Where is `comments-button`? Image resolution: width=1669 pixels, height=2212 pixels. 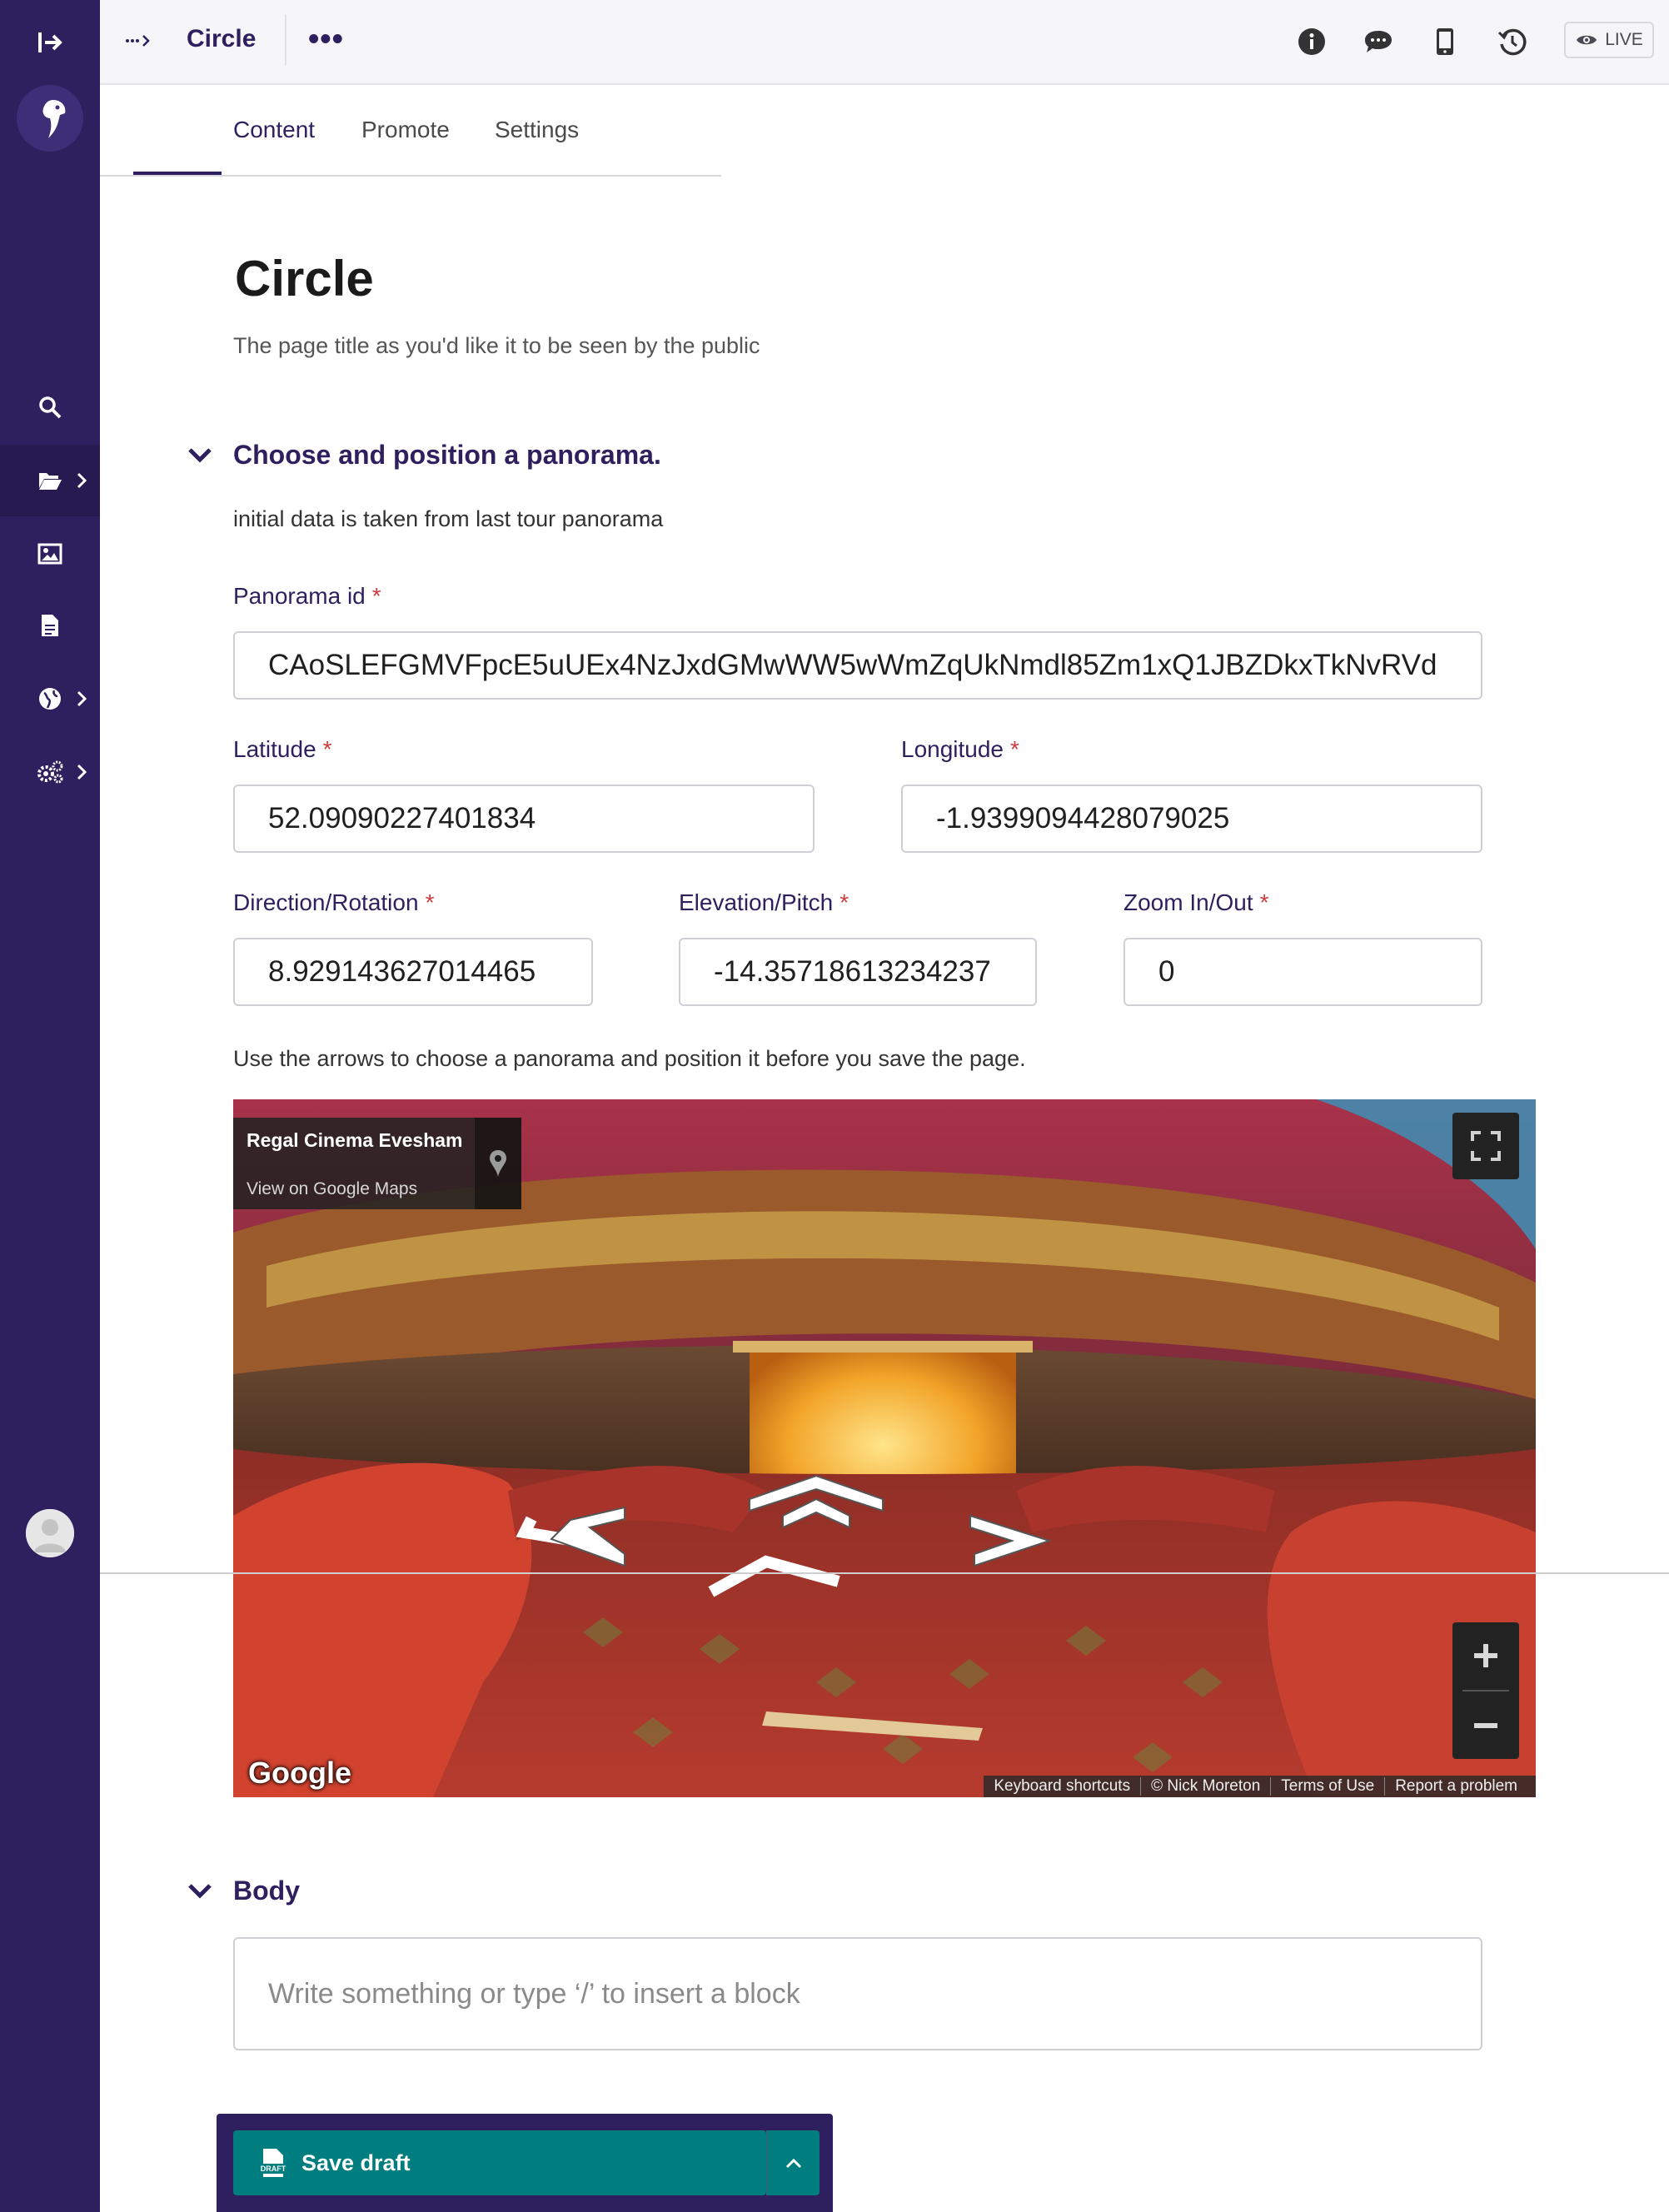
comments-button is located at coordinates (1378, 41).